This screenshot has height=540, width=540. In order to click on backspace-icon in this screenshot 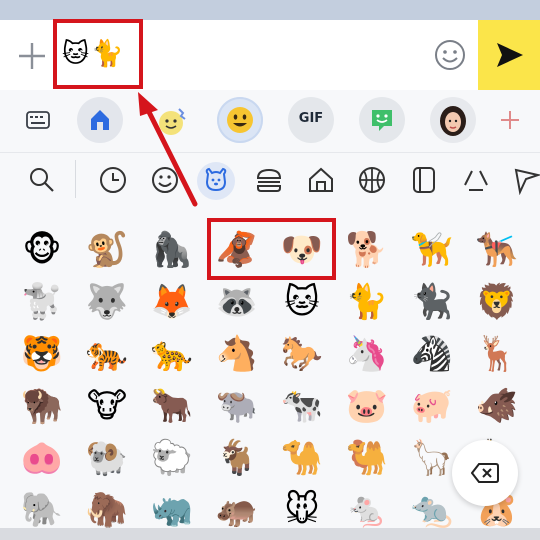, I will do `click(485, 473)`.